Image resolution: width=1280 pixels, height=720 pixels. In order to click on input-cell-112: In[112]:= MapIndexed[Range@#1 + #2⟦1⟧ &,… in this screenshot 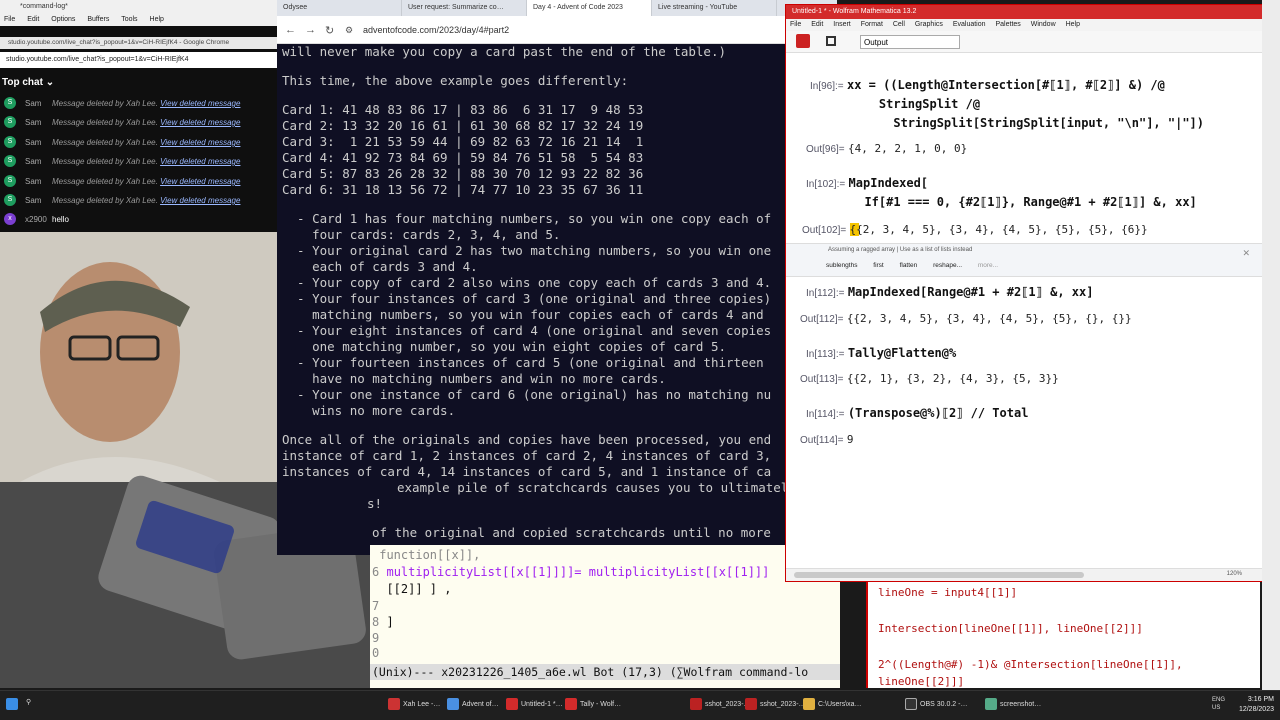, I will do `click(949, 292)`.